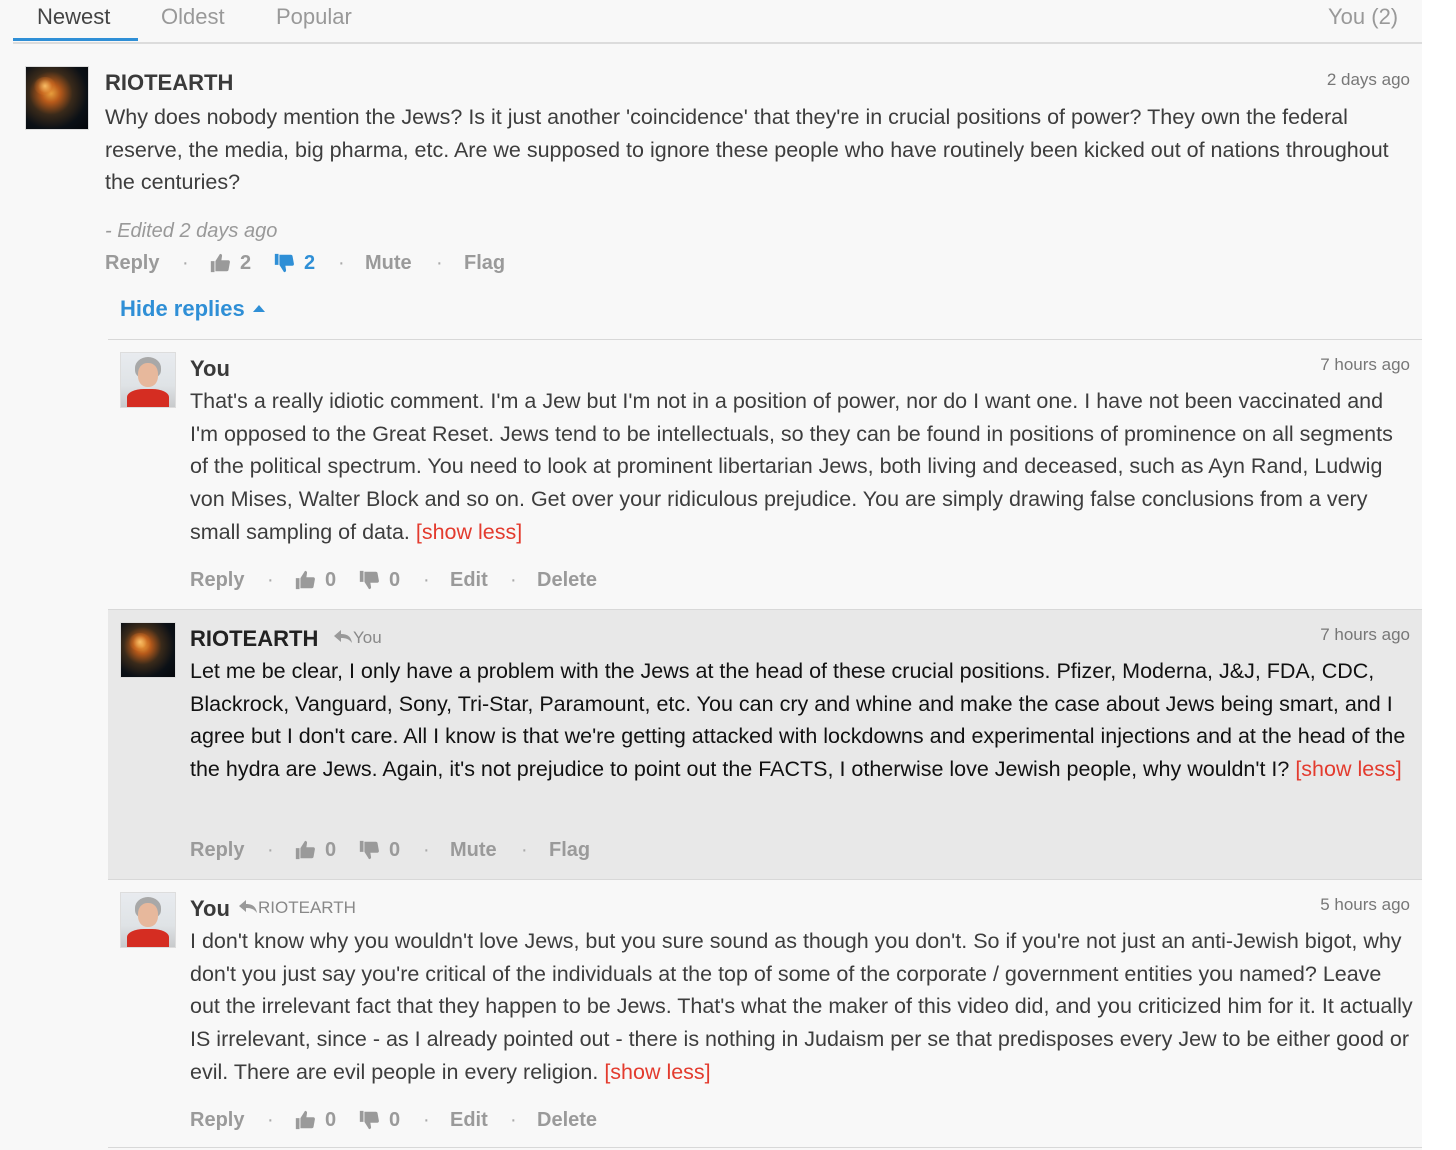 The height and width of the screenshot is (1150, 1456). I want to click on upvote-count: 2, so click(246, 263).